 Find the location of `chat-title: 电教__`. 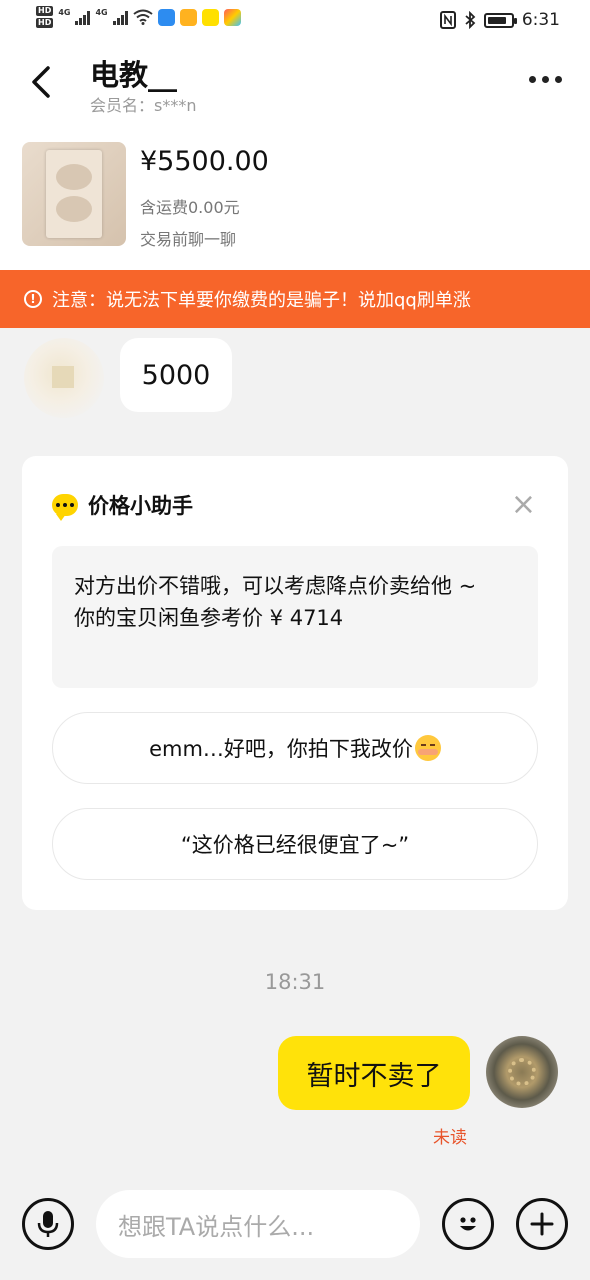

chat-title: 电教__ is located at coordinates (134, 75).